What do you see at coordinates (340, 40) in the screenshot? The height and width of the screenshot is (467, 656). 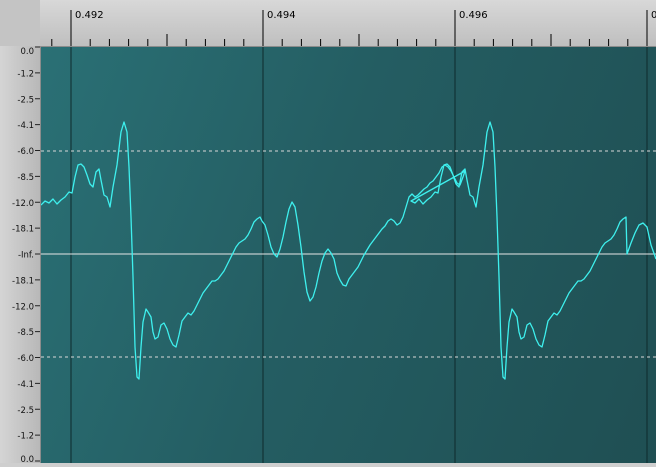 I see `timeline-minor-ticks` at bounding box center [340, 40].